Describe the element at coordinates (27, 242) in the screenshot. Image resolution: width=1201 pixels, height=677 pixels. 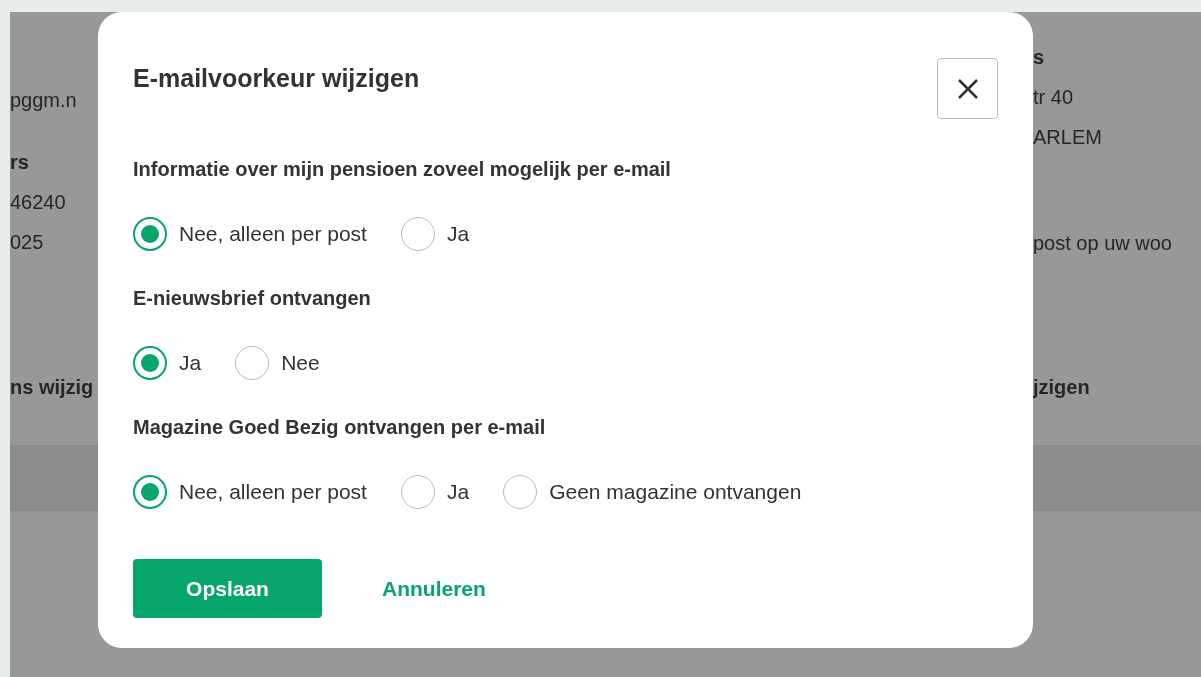
I see `background-text: 025` at that location.